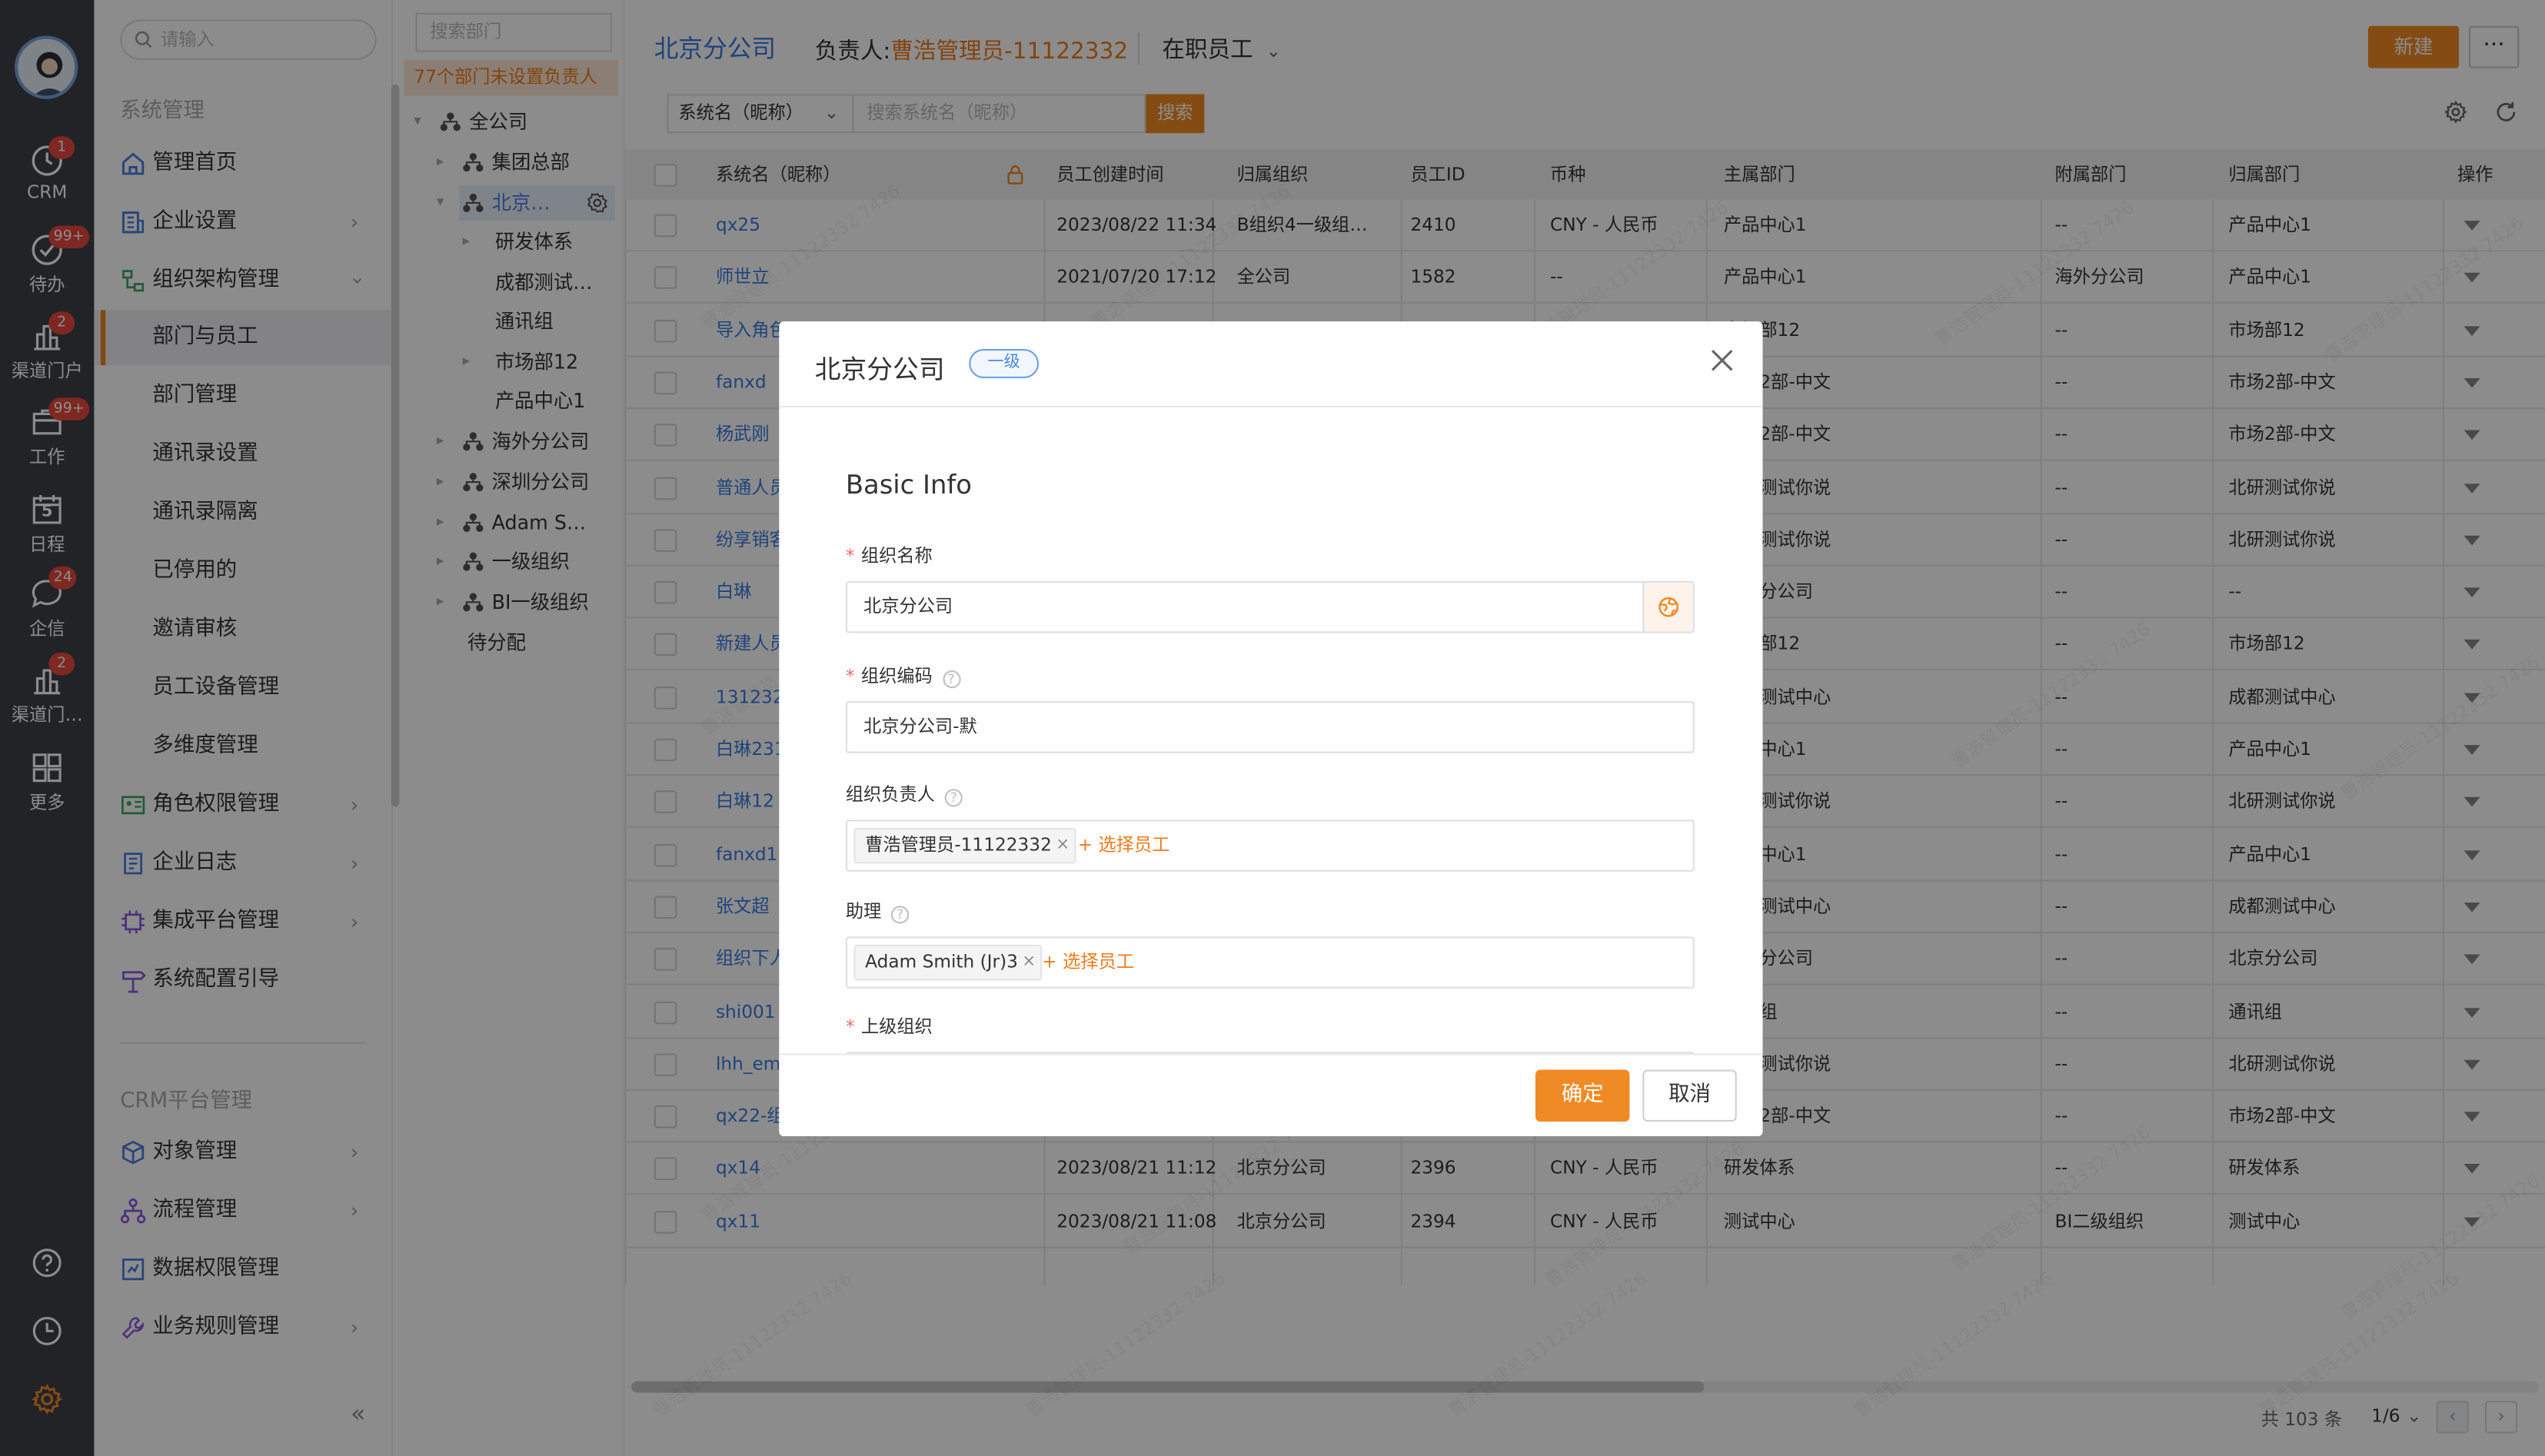 The width and height of the screenshot is (2545, 1456). I want to click on owner-chip-label: 曹浩管理员-11122332, so click(958, 845).